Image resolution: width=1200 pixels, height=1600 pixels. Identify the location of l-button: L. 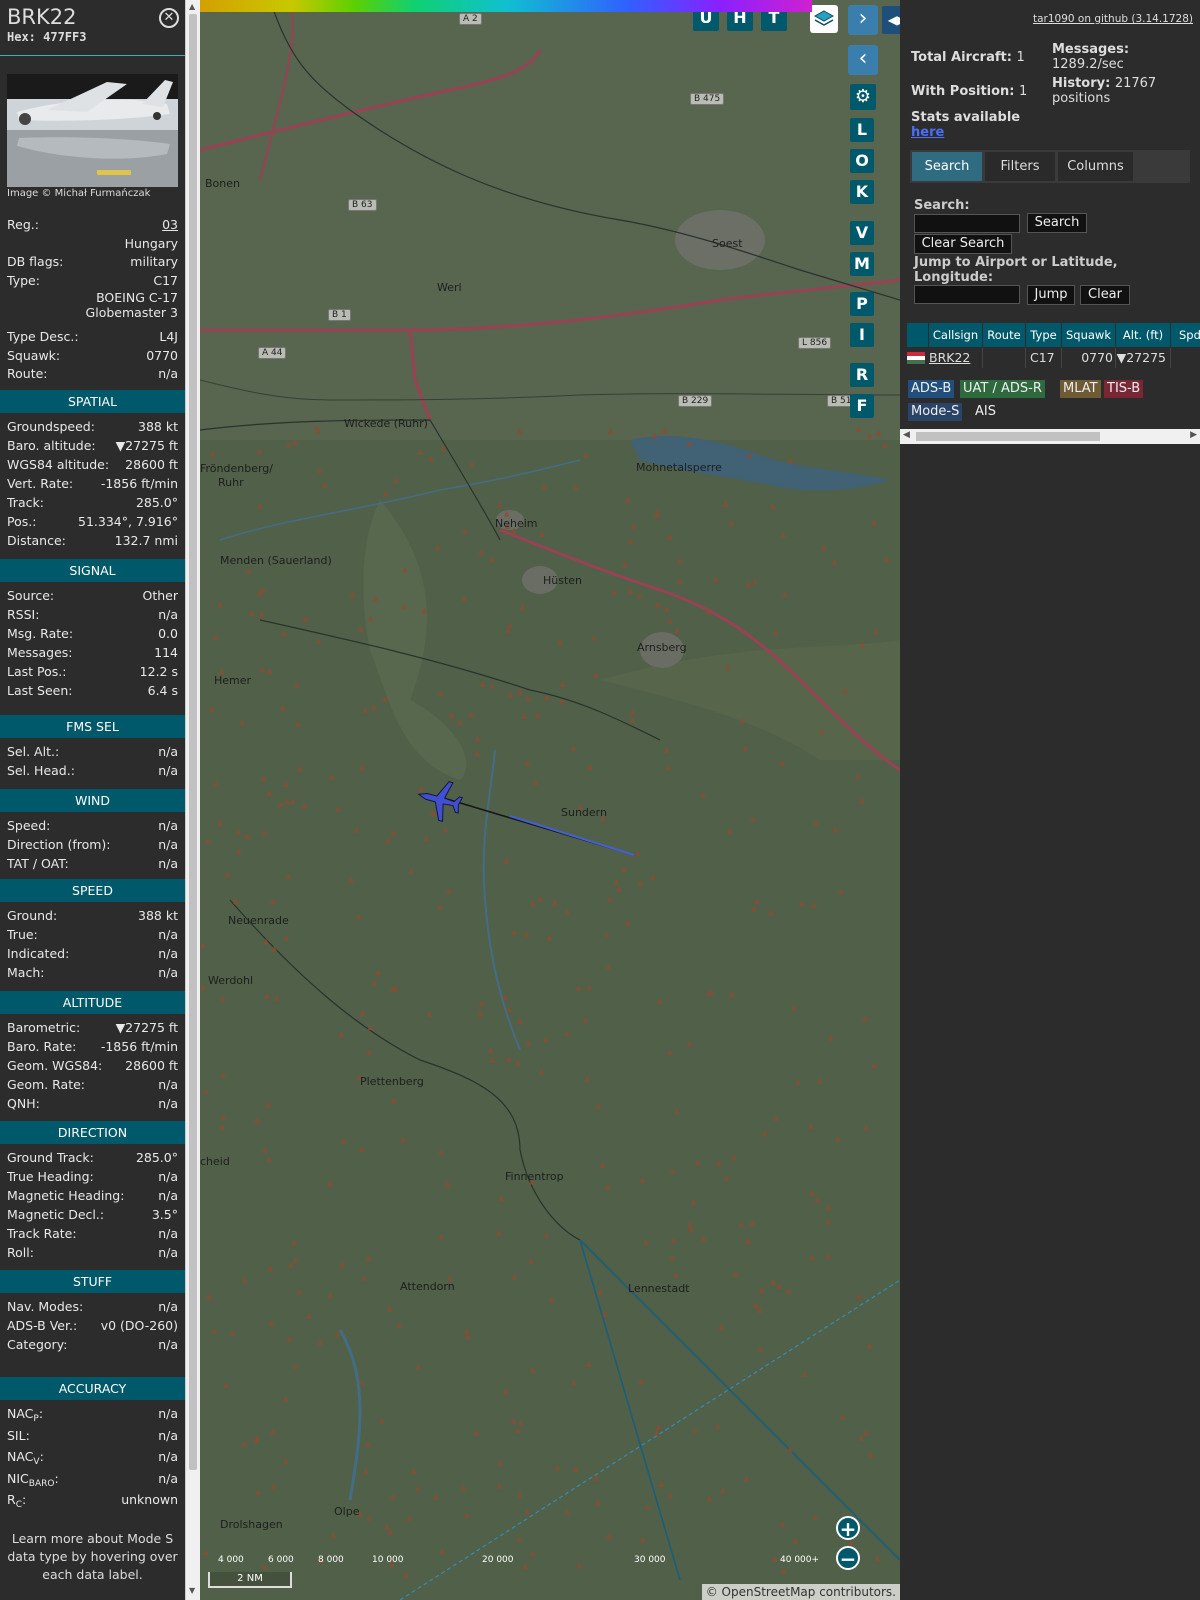
(862, 130).